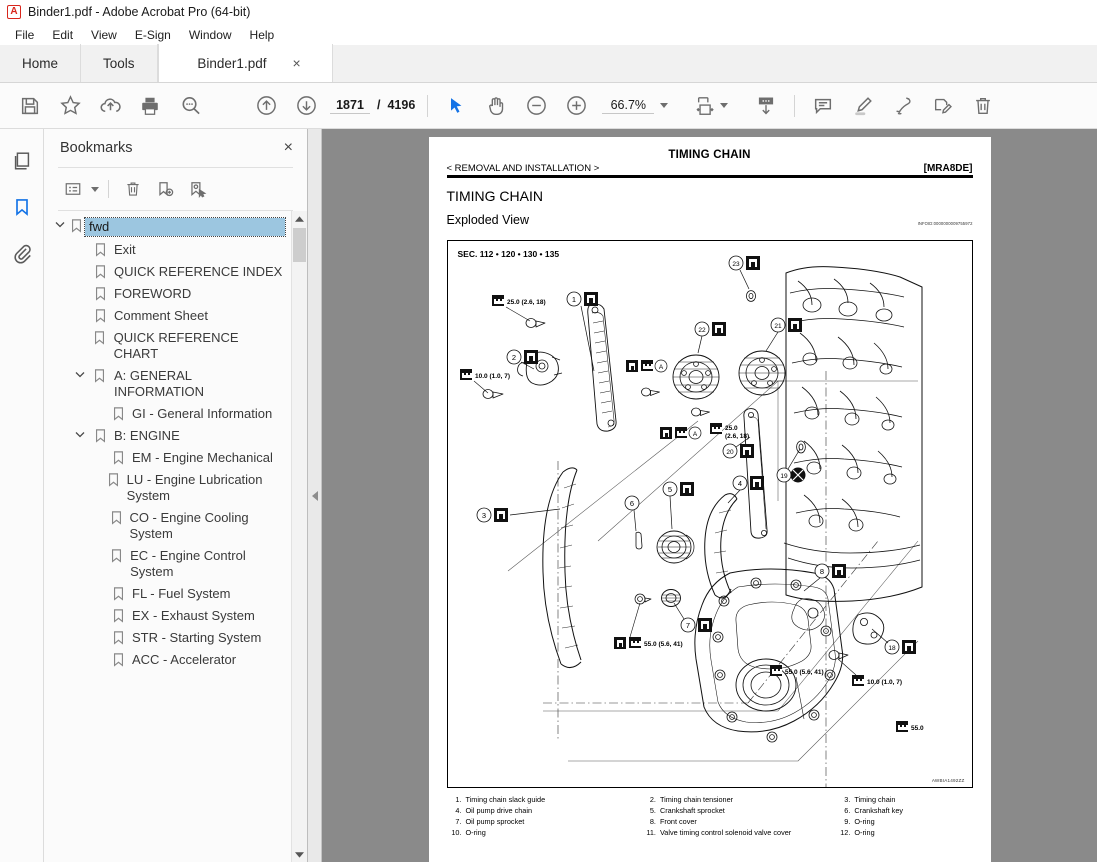 The image size is (1097, 862). I want to click on scroll-up-icon, so click(299, 219).